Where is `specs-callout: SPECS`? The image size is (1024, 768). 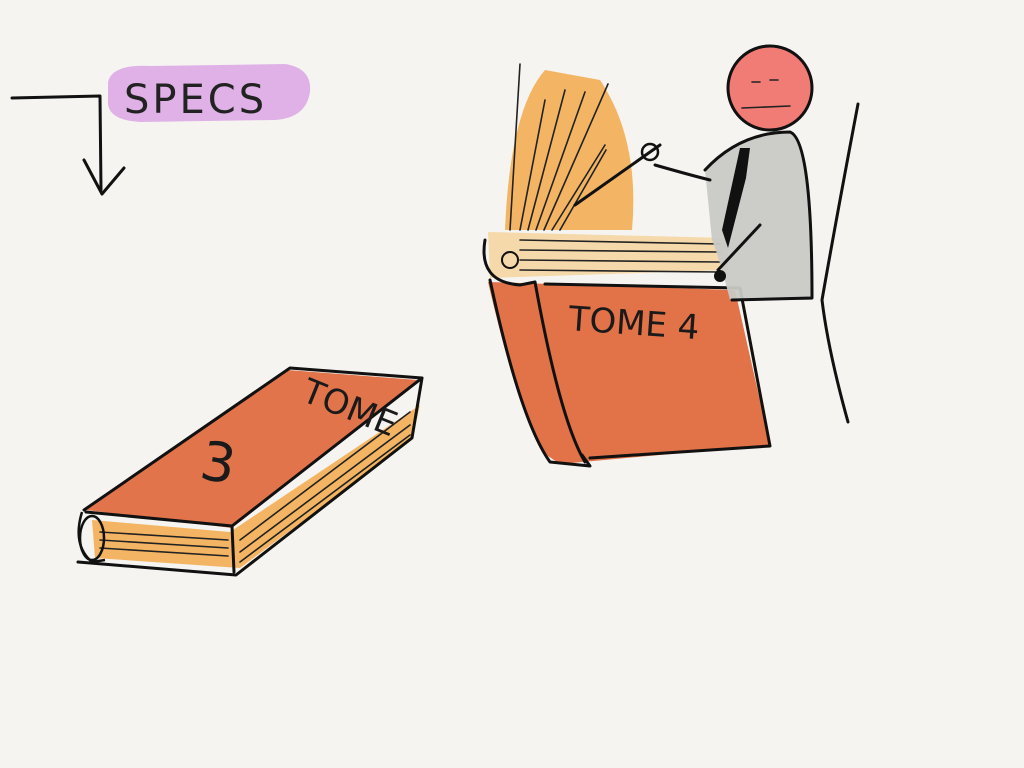
specs-callout: SPECS is located at coordinates (160, 130).